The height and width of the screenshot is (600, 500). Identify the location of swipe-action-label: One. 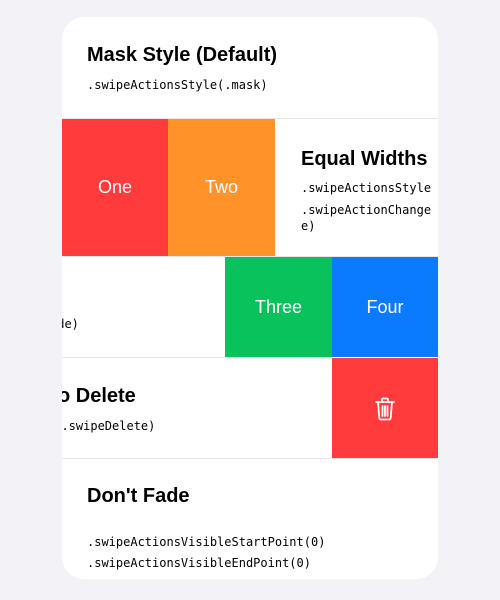
(115, 187).